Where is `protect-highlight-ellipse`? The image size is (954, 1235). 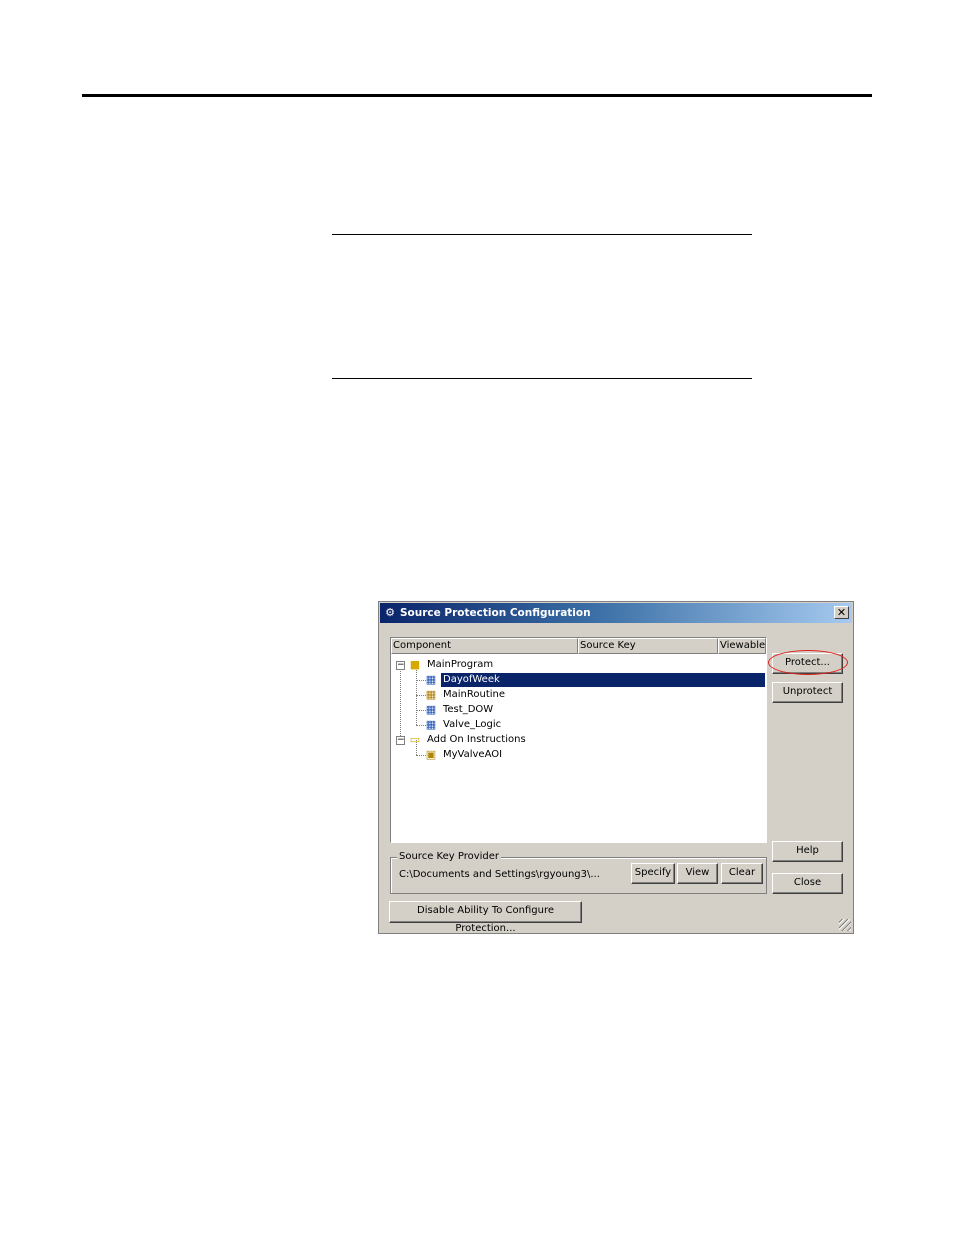
protect-highlight-ellipse is located at coordinates (808, 662).